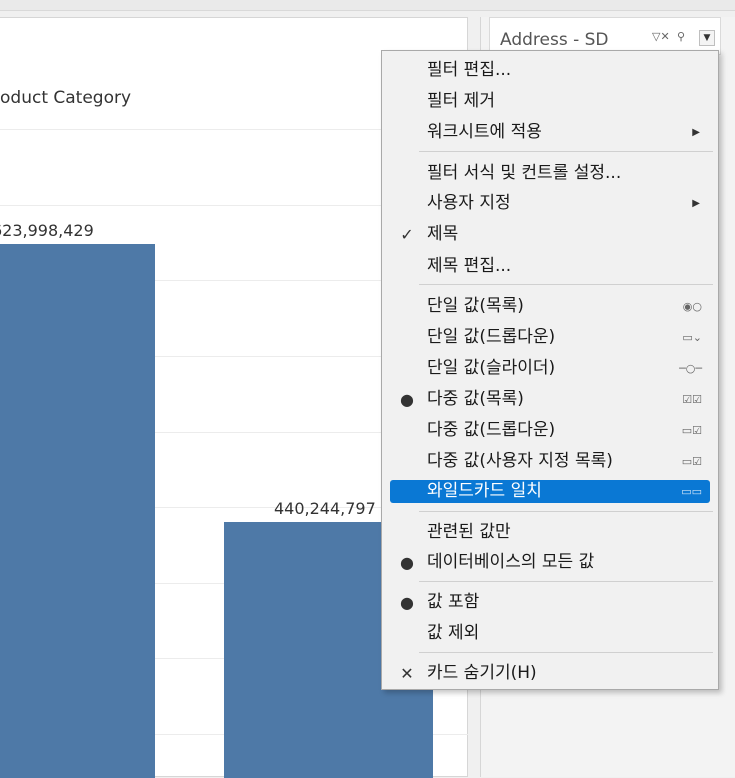  What do you see at coordinates (691, 461) in the screenshot?
I see `custom-list-icon: ▭☑` at bounding box center [691, 461].